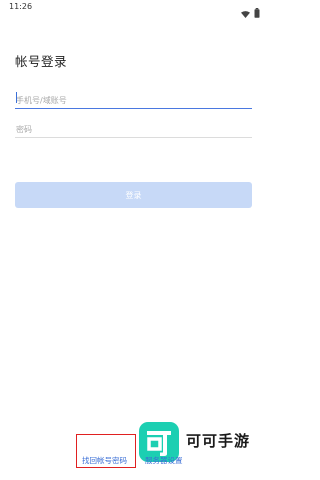 This screenshot has width=320, height=480. What do you see at coordinates (218, 441) in the screenshot?
I see `watermark-text: 可可手游` at bounding box center [218, 441].